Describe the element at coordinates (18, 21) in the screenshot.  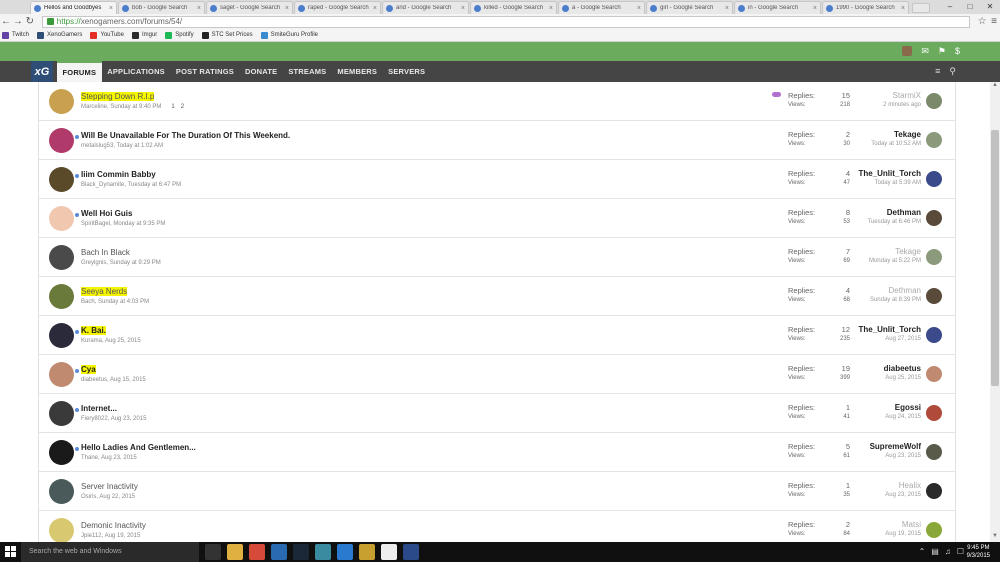
I see `forward-arrow-icon: →` at that location.